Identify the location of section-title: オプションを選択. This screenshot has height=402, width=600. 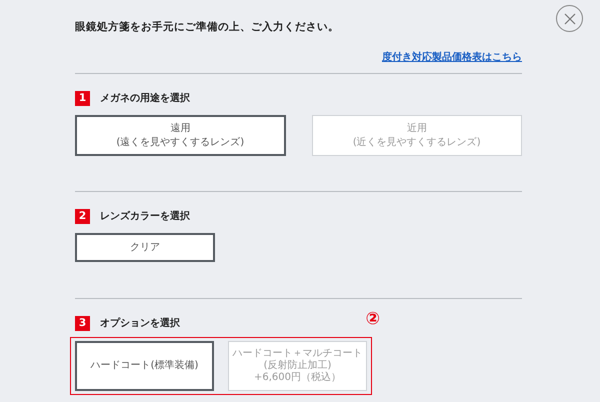
(140, 323).